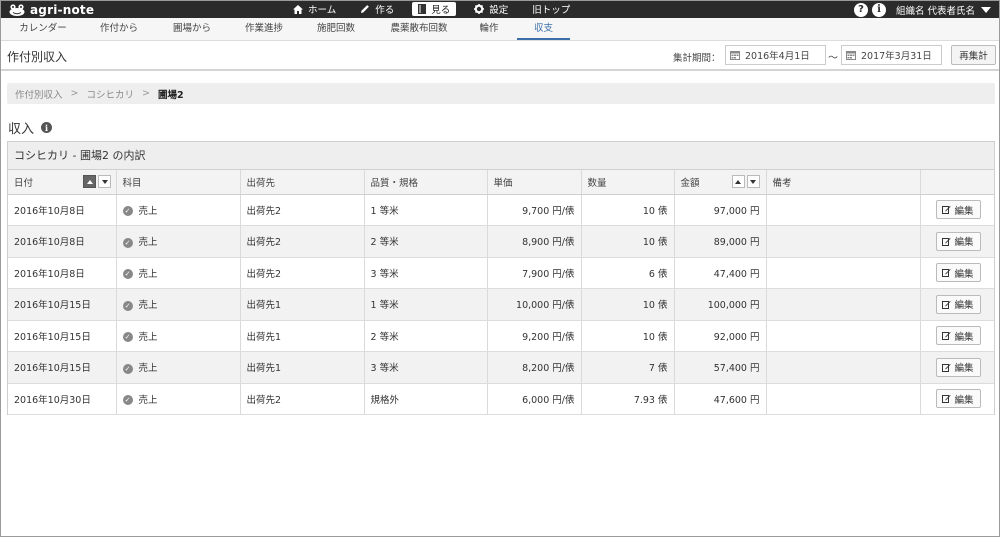 The width and height of the screenshot is (1000, 537). I want to click on tab-work-progress: 作業進捗, so click(264, 29).